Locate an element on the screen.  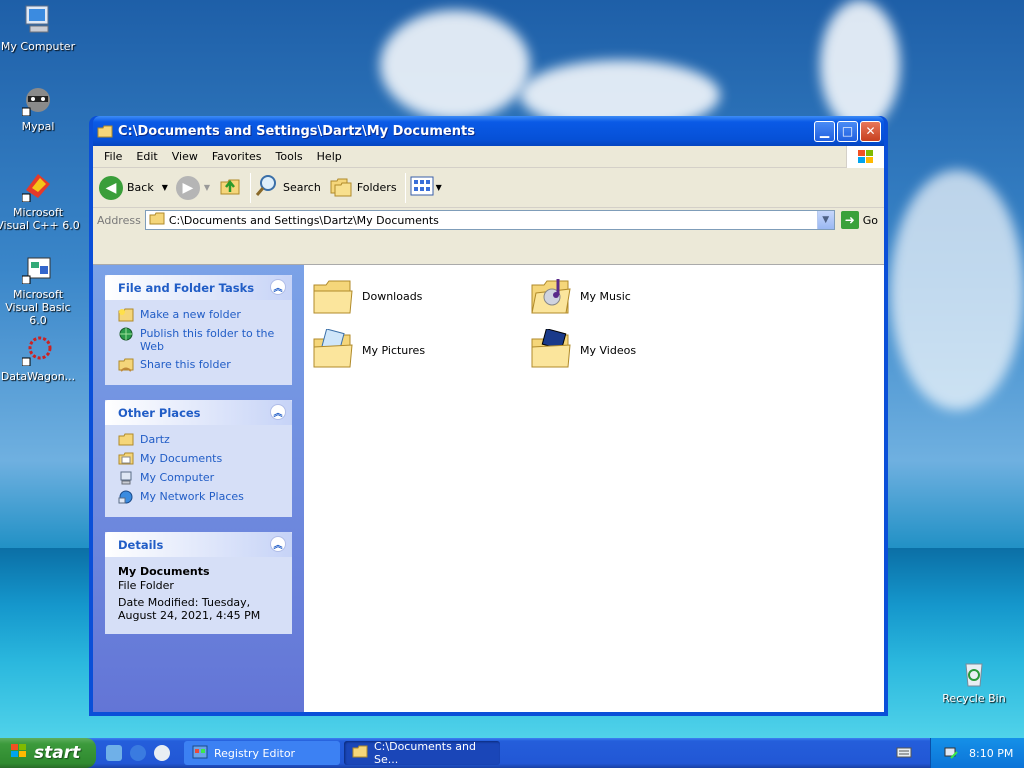
task-registry-editor: Registry Editor is located at coordinates (262, 753).